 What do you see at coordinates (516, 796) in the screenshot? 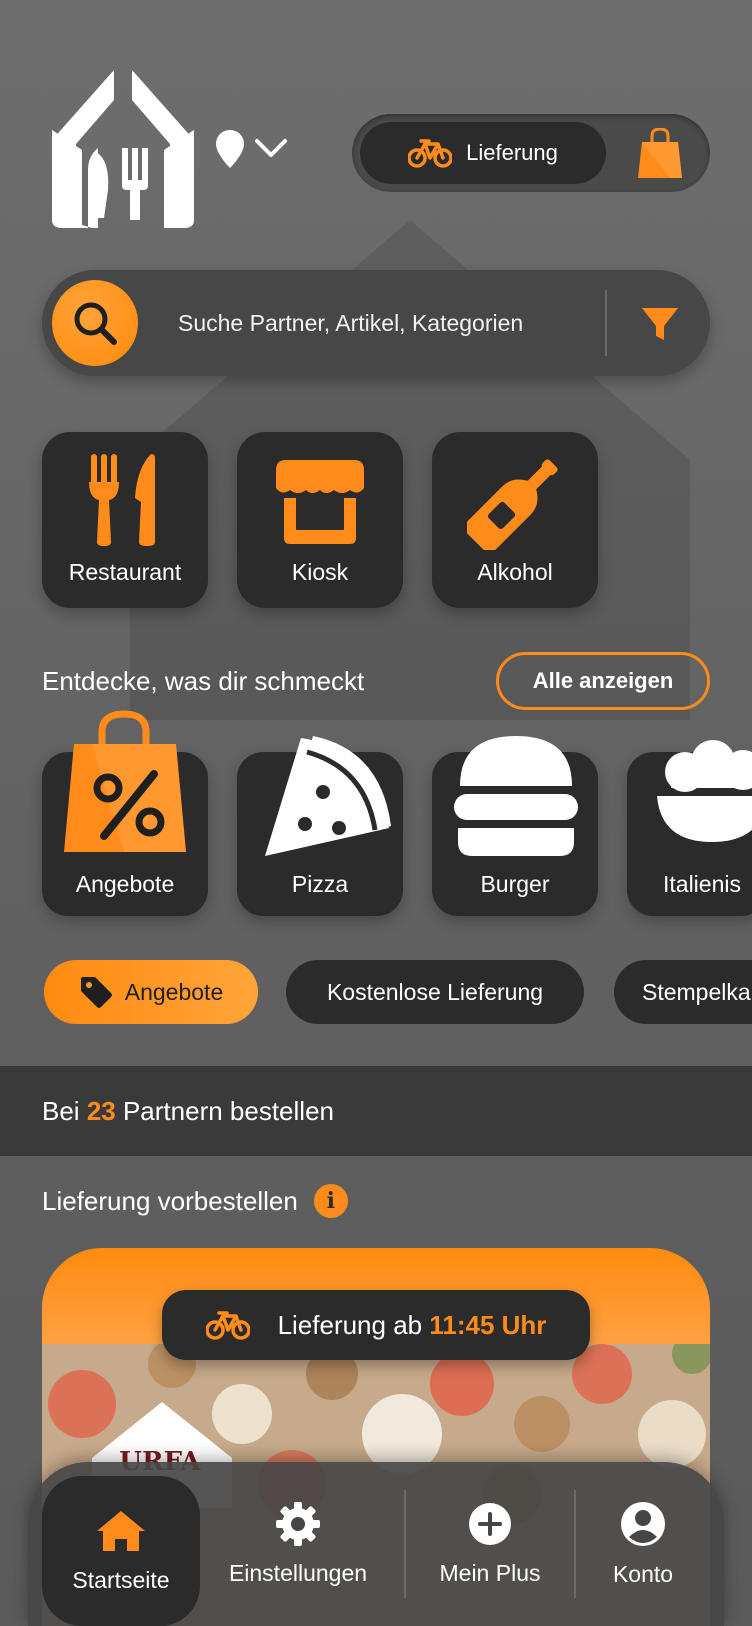
I see `burger-icon` at bounding box center [516, 796].